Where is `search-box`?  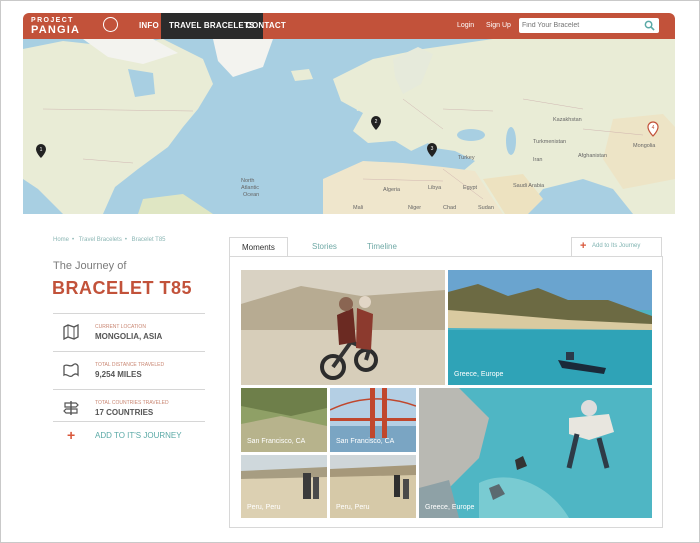 search-box is located at coordinates (589, 25).